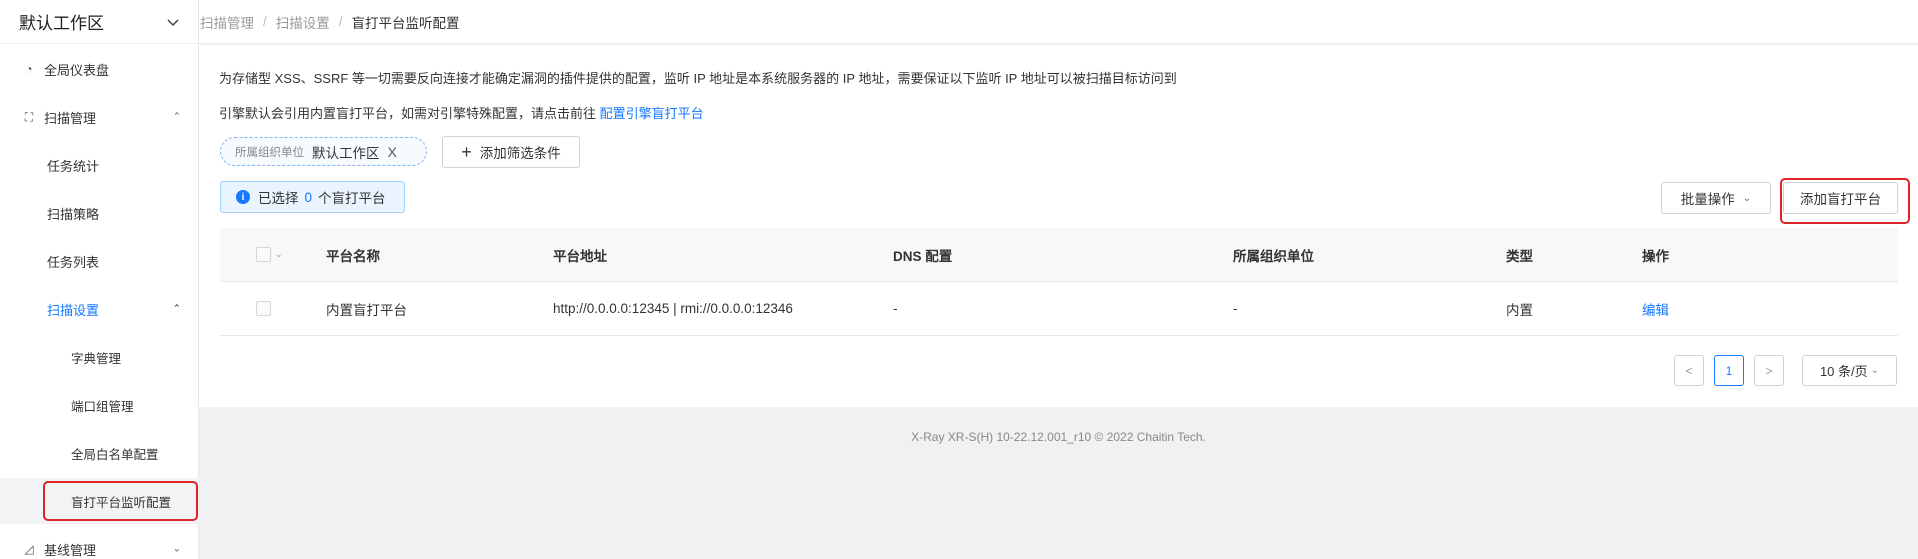 Image resolution: width=1918 pixels, height=559 pixels. I want to click on filter-chip-value: 默认工作区, so click(346, 153).